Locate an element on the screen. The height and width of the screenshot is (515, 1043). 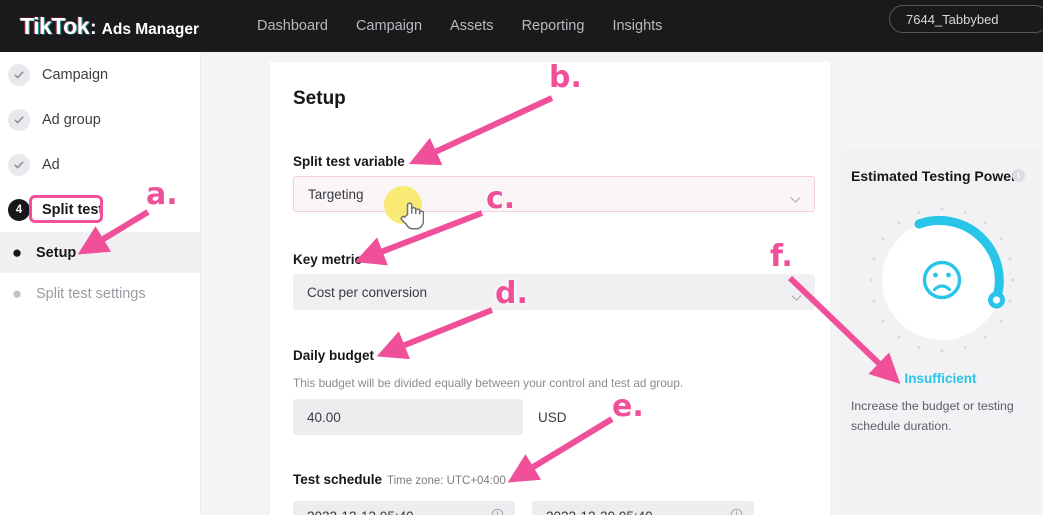
nav-link-campaign: Campaign is located at coordinates (389, 26).